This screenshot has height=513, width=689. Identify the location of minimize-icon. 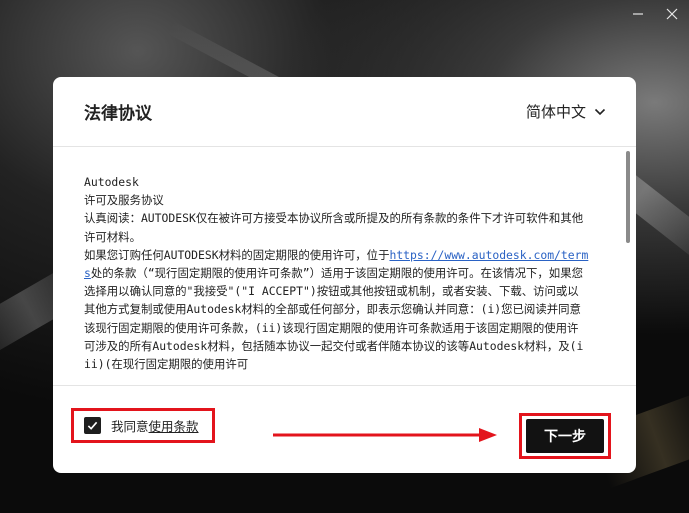
(638, 14).